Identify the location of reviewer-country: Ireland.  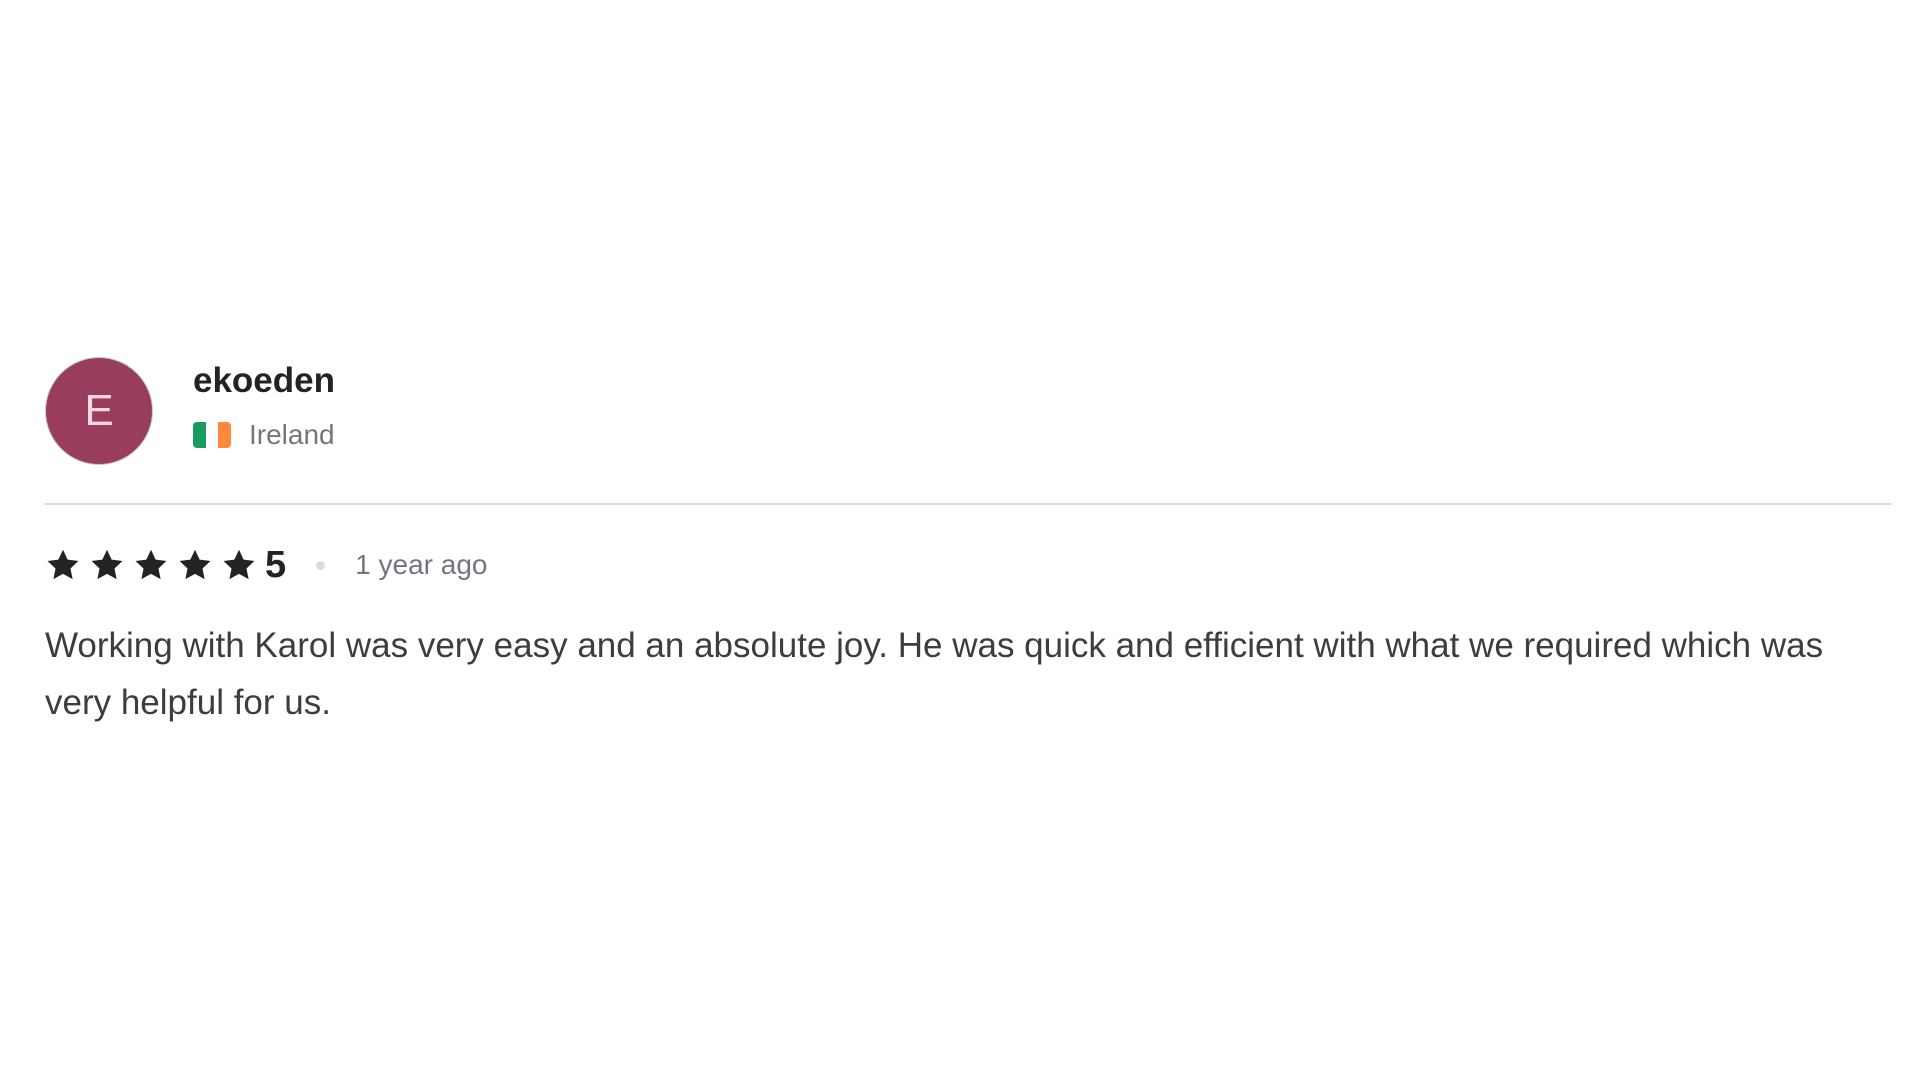
(264, 435).